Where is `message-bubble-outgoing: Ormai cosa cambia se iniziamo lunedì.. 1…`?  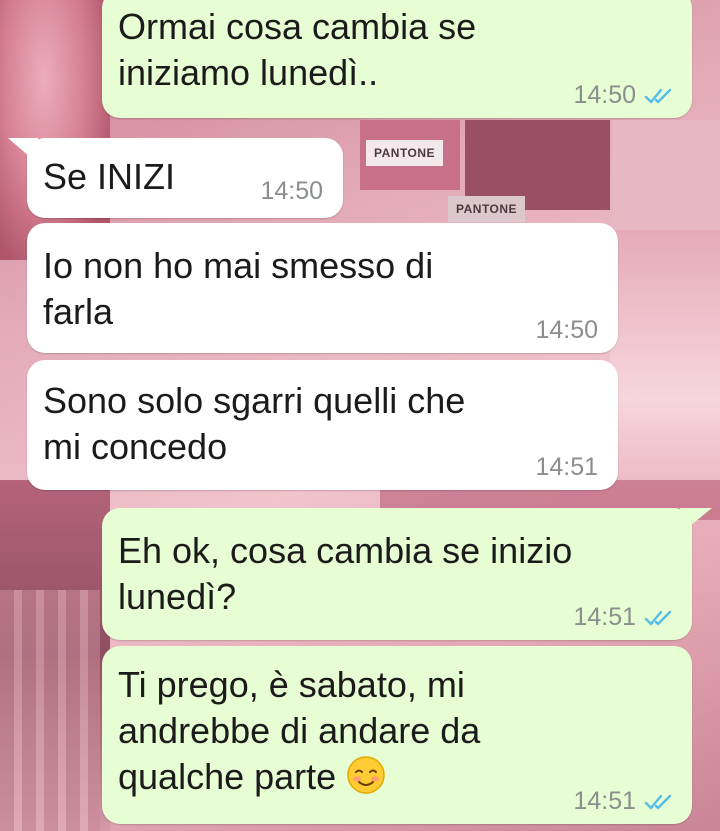 message-bubble-outgoing: Ormai cosa cambia se iniziamo lunedì.. 1… is located at coordinates (397, 59).